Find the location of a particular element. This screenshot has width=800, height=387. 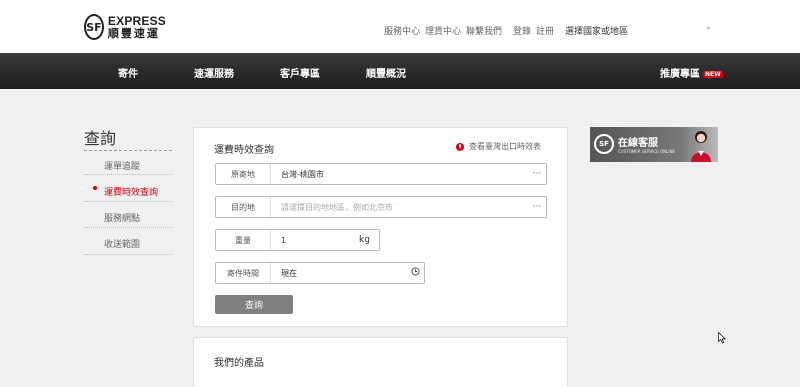

register-link: 註冊 is located at coordinates (545, 30).